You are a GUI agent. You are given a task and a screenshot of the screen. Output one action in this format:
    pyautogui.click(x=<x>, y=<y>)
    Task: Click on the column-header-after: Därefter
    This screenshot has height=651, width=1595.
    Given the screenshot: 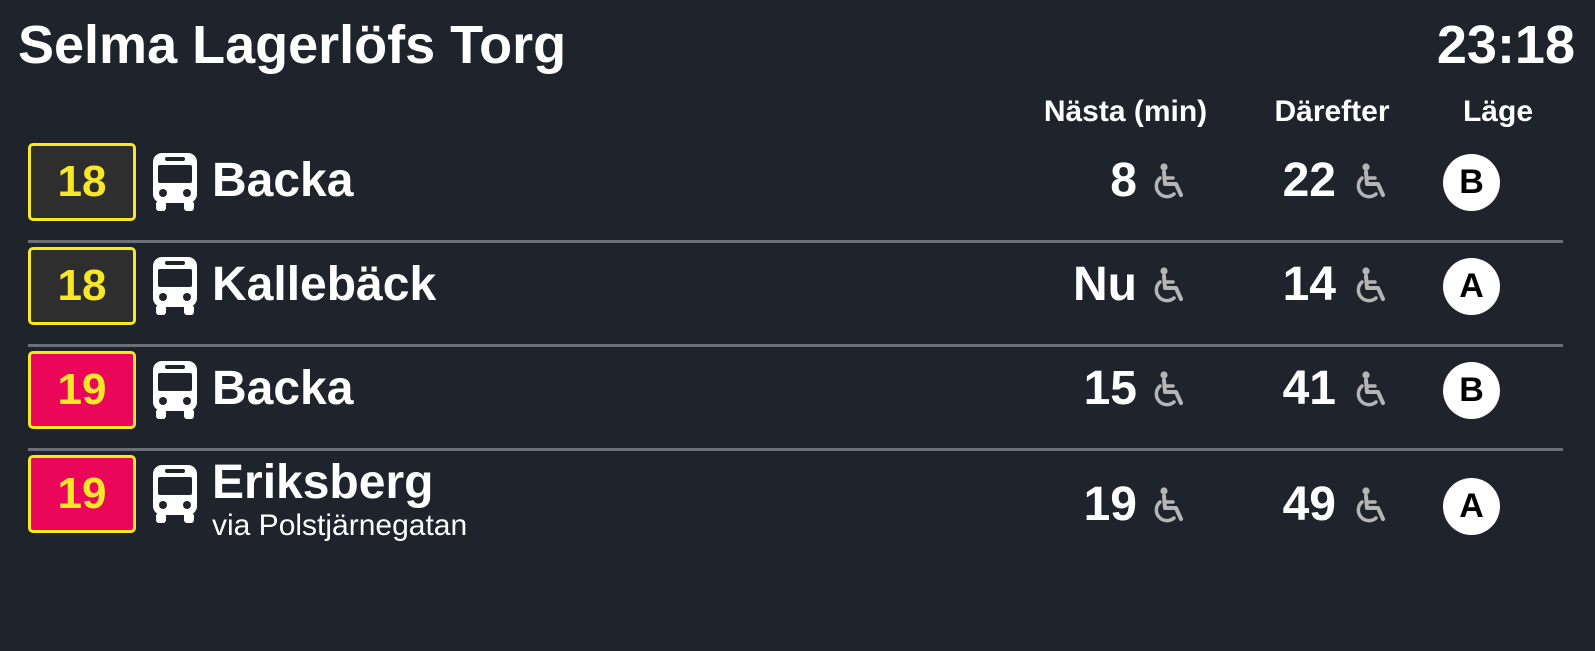 What is the action you would take?
    pyautogui.click(x=1332, y=111)
    